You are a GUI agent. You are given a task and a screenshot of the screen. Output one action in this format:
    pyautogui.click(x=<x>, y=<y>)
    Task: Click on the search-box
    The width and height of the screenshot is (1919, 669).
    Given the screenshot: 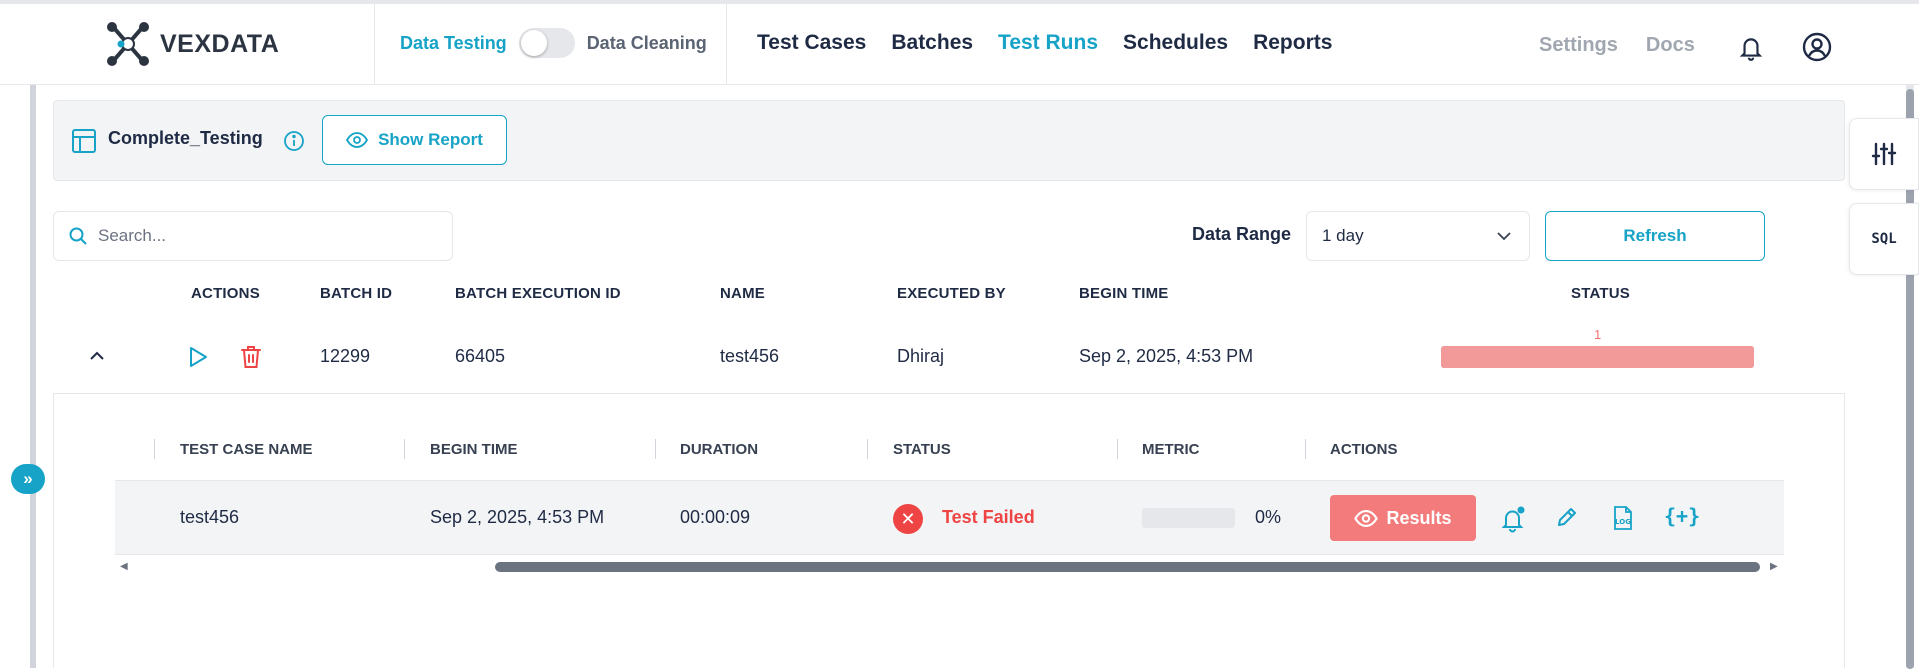 What is the action you would take?
    pyautogui.click(x=253, y=236)
    